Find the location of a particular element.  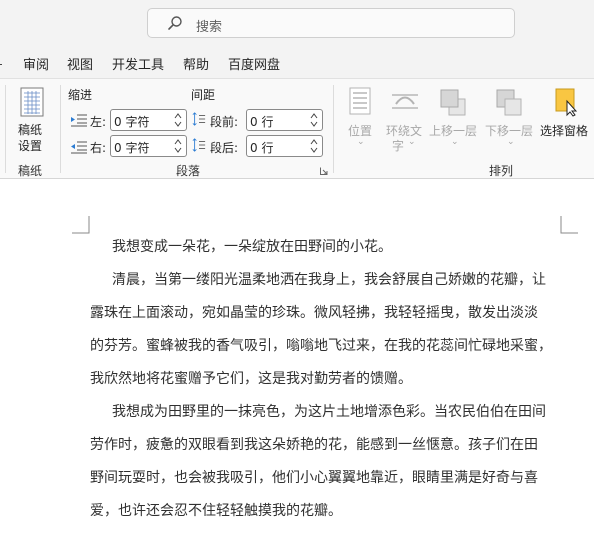

paragraph-group-label: 段落 is located at coordinates (188, 171).